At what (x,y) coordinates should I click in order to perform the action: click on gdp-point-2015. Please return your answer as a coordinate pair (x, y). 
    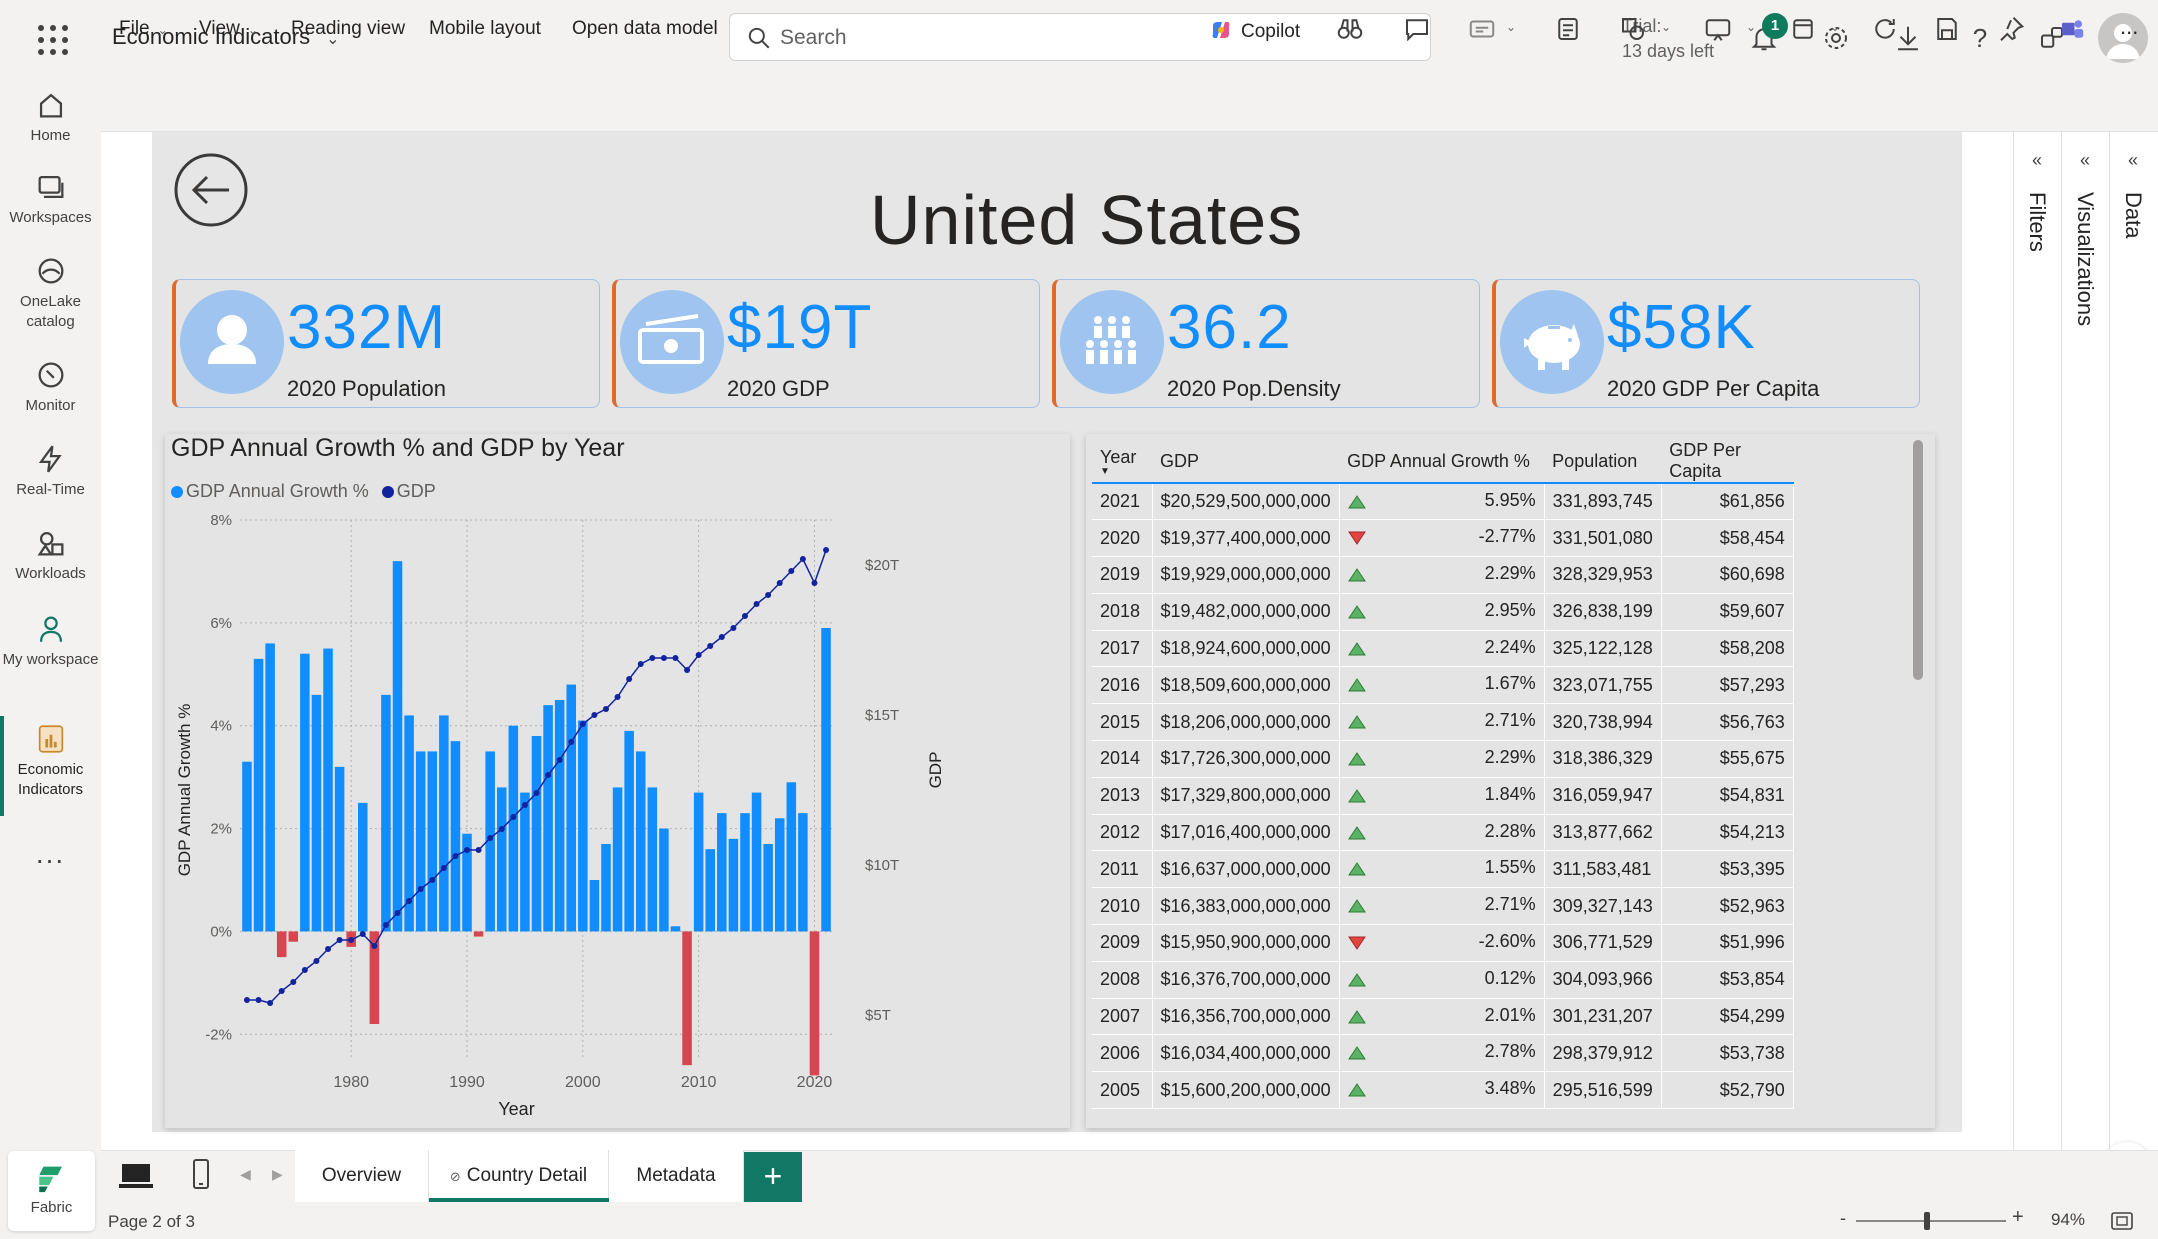
    Looking at the image, I should click on (756, 604).